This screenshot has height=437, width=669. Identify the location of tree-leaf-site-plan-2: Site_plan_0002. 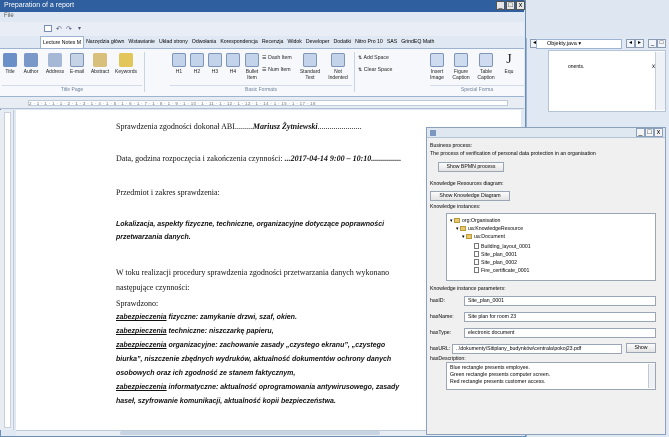
(495, 263).